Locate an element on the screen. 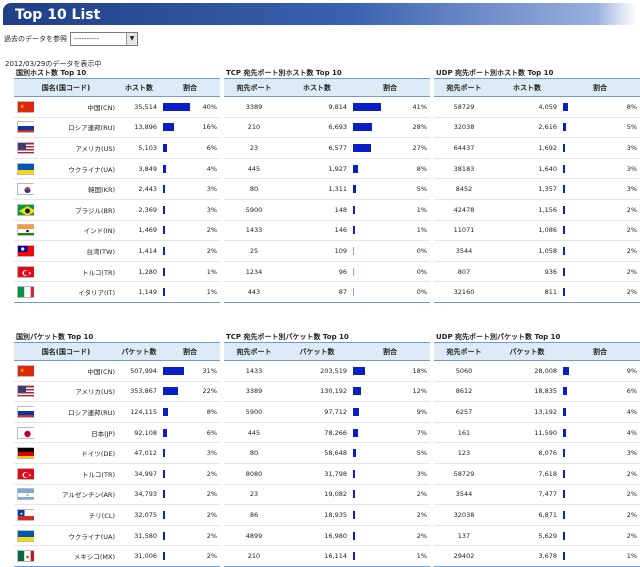 The height and width of the screenshot is (567, 640). port-number: 123 is located at coordinates (464, 453).